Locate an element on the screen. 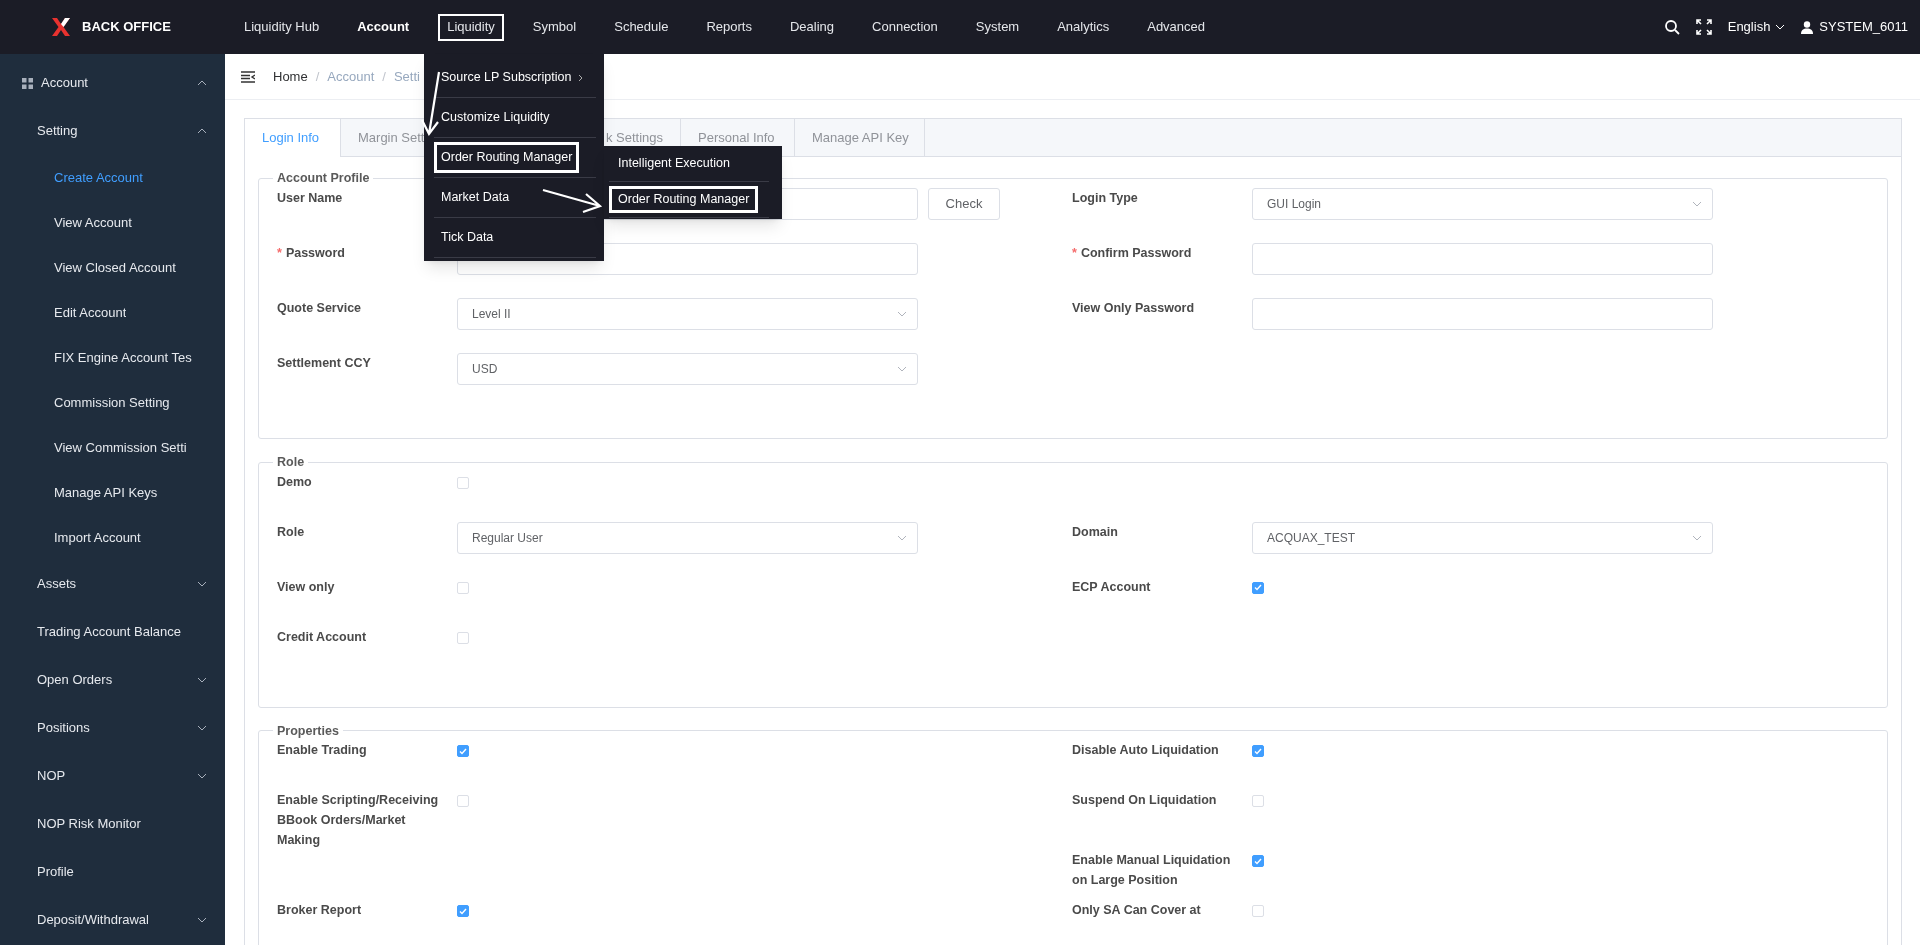 This screenshot has width=1920, height=945. sidebar-item: View Account is located at coordinates (112, 222).